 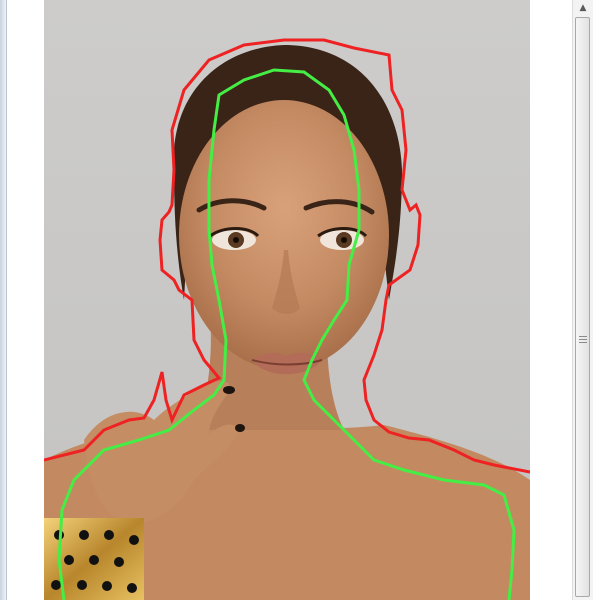 I want to click on window-left-border, so click(x=3, y=300).